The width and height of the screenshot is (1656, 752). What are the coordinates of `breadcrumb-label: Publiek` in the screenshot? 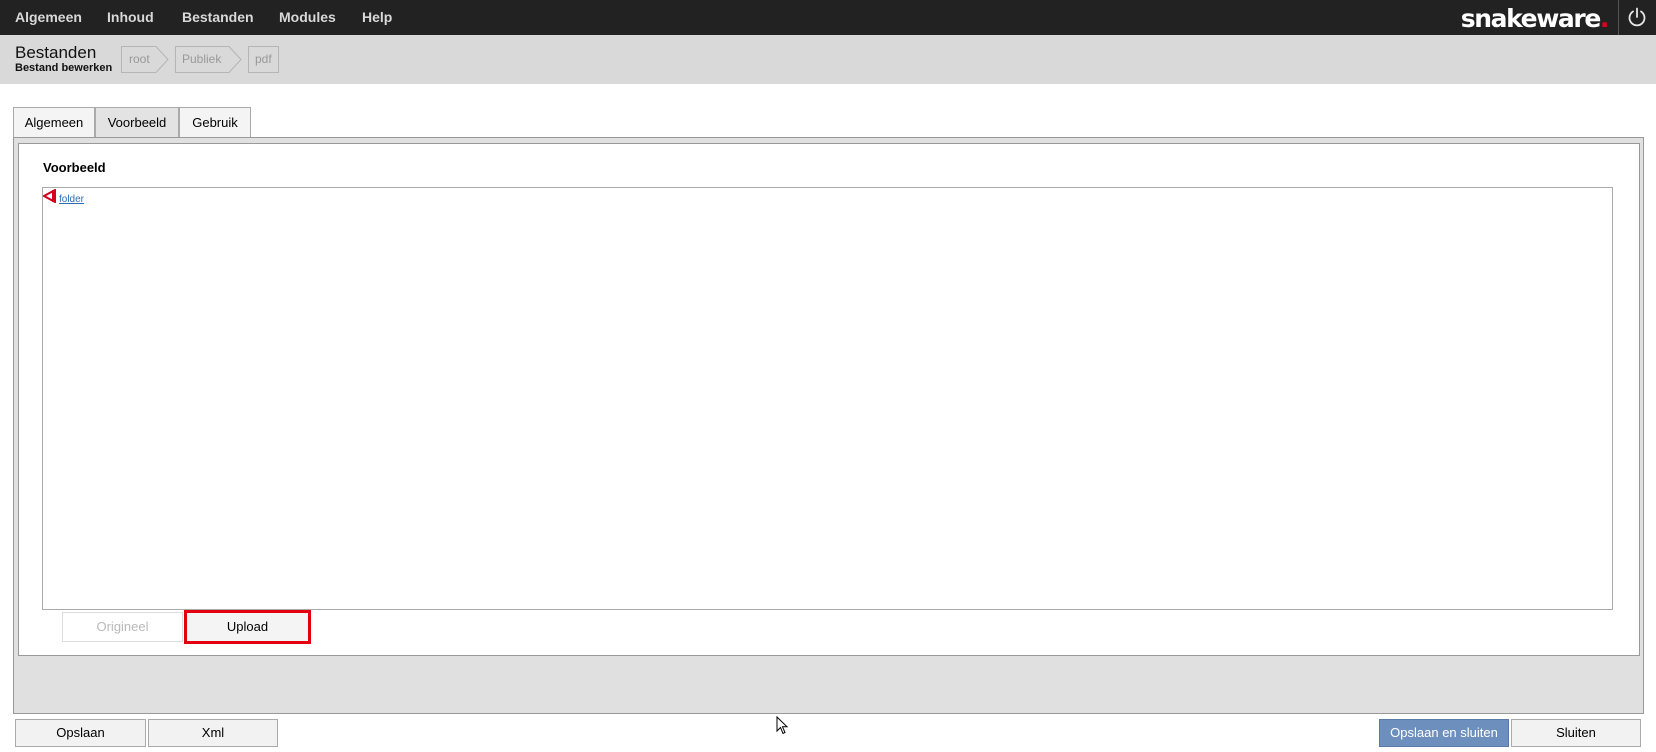 It's located at (202, 59).